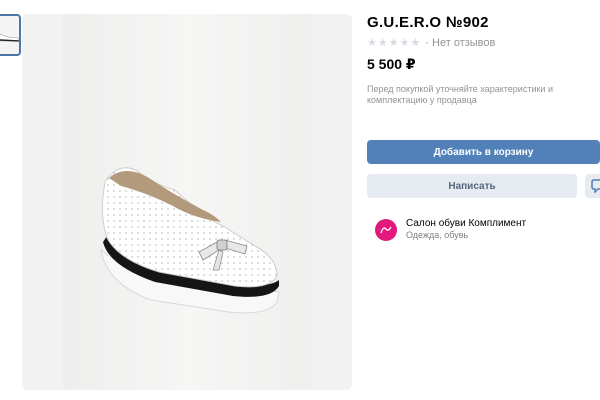 This screenshot has height=400, width=600. What do you see at coordinates (9, 38) in the screenshot?
I see `shoe-thumbnail-icon` at bounding box center [9, 38].